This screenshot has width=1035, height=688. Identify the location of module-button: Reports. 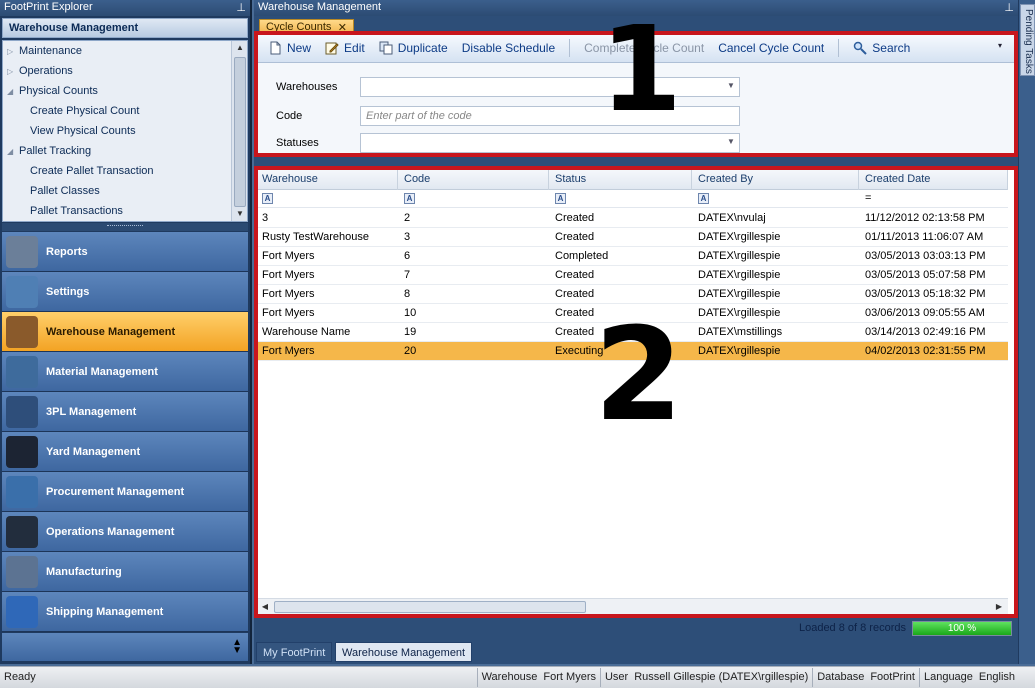
(125, 252).